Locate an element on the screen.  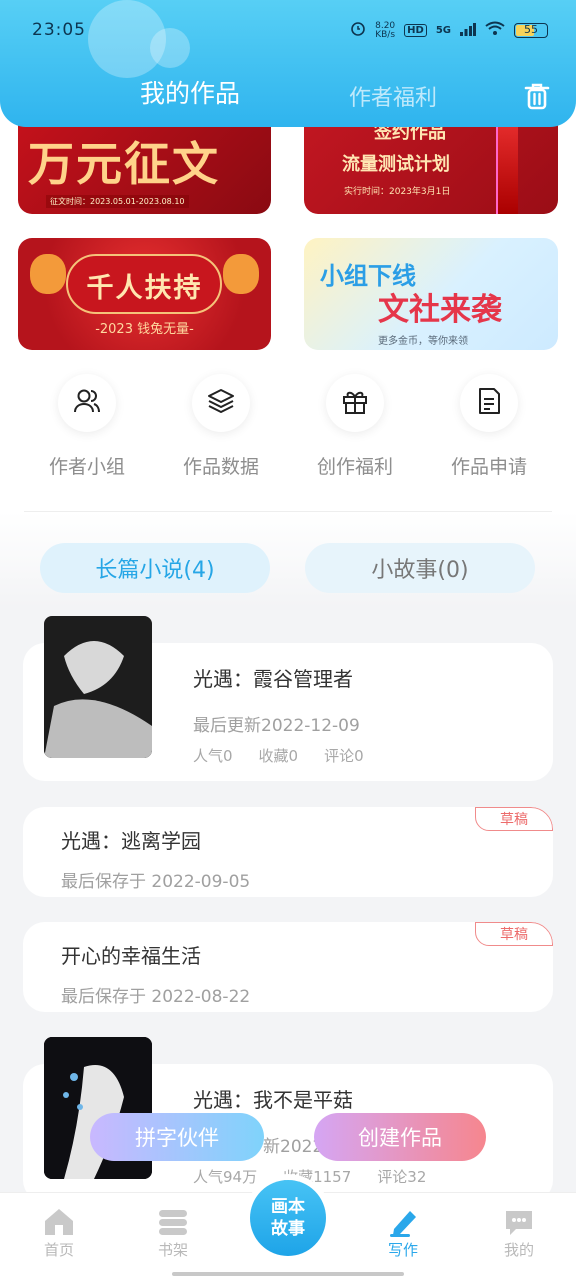
work-title: 光遇：我不是平菇 is located at coordinates (273, 1100).